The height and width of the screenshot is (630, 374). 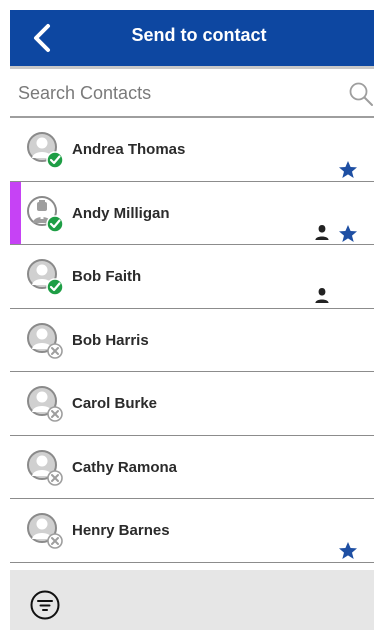 What do you see at coordinates (115, 403) in the screenshot?
I see `contact-name: Carol Burke` at bounding box center [115, 403].